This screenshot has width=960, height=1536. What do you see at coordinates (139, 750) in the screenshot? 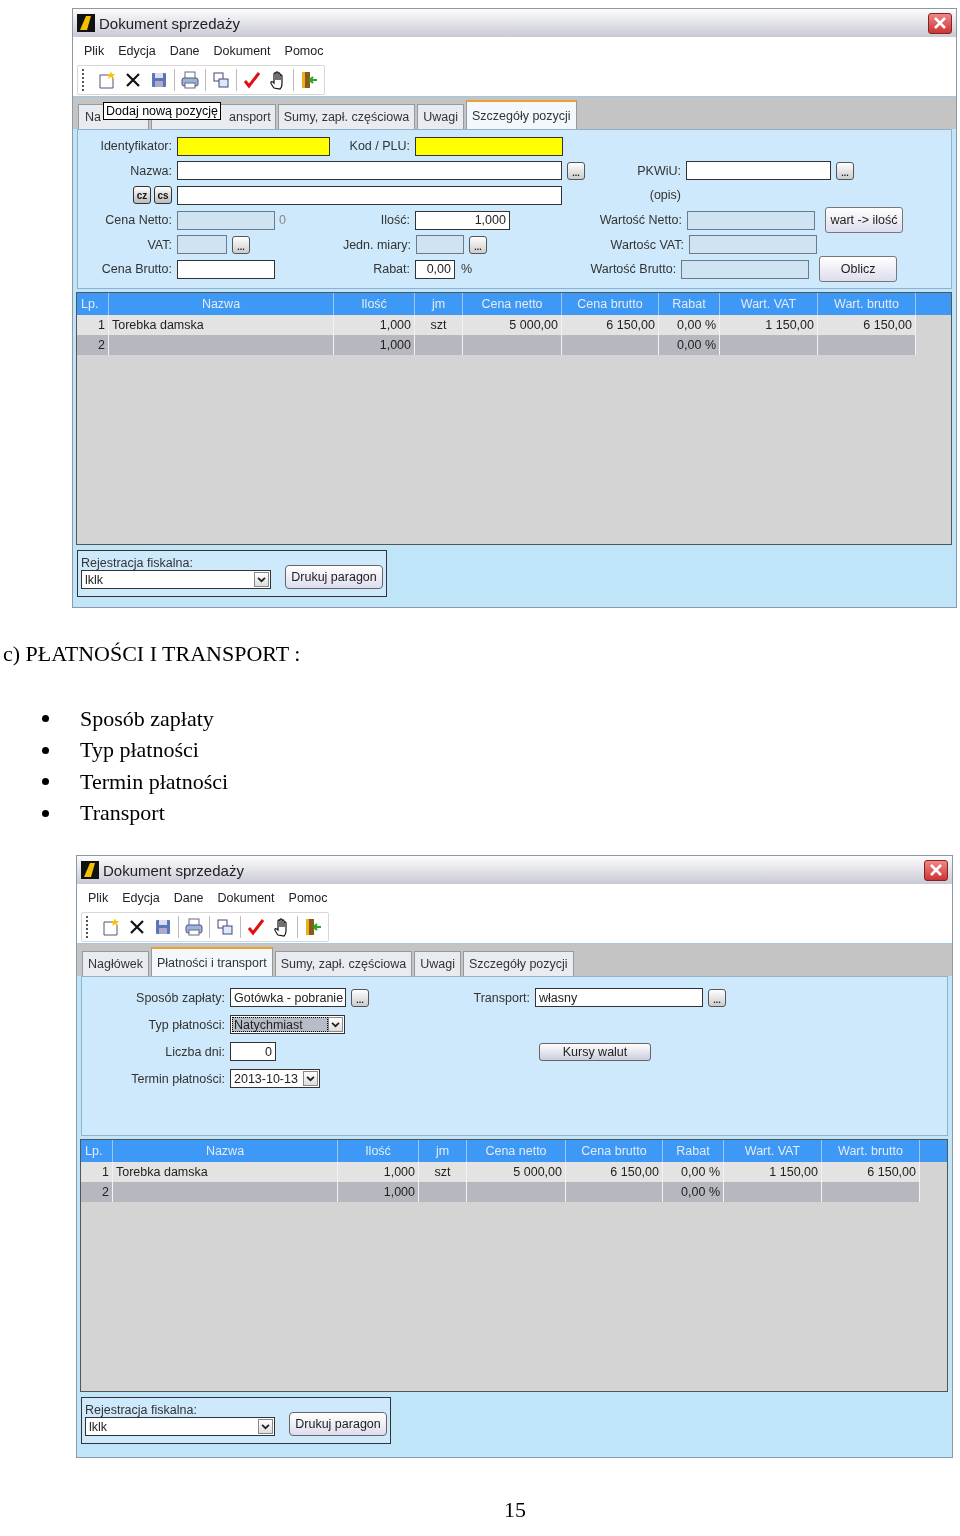
I see `bullet-text: Typ płatności` at bounding box center [139, 750].